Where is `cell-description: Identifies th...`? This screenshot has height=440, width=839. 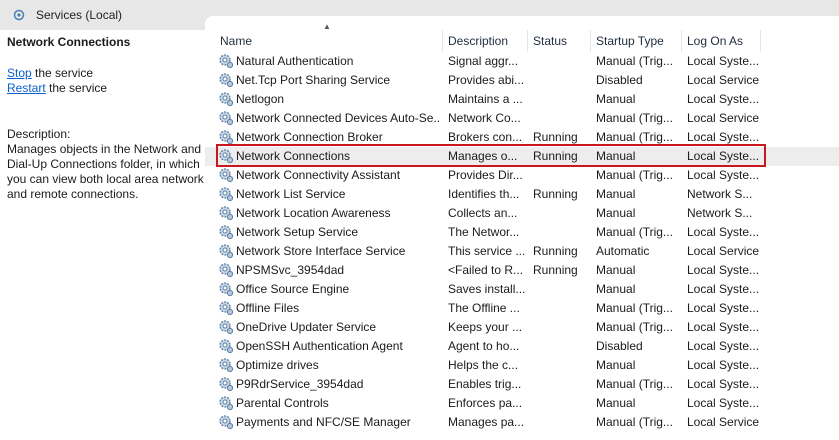
cell-description: Identifies th... is located at coordinates (484, 194).